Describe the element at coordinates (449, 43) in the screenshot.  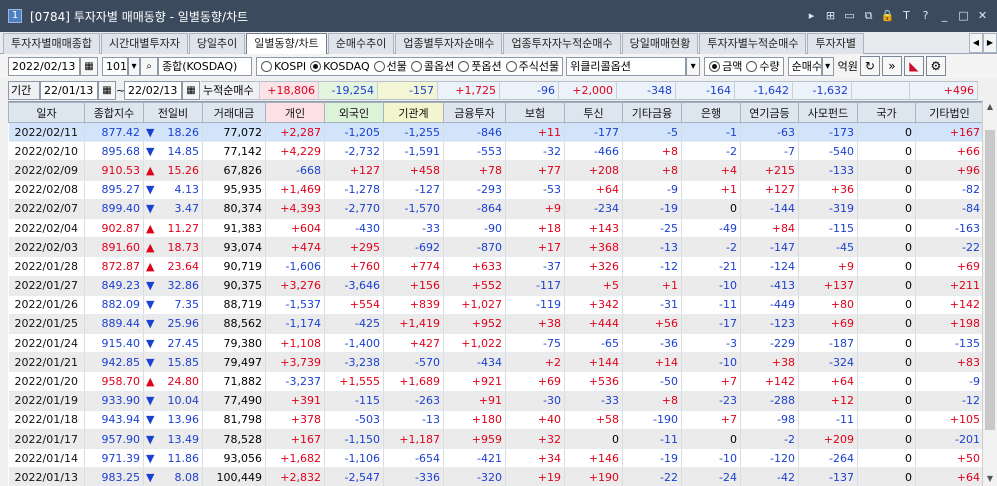
I see `tab-6: 업종별투자자순매수` at that location.